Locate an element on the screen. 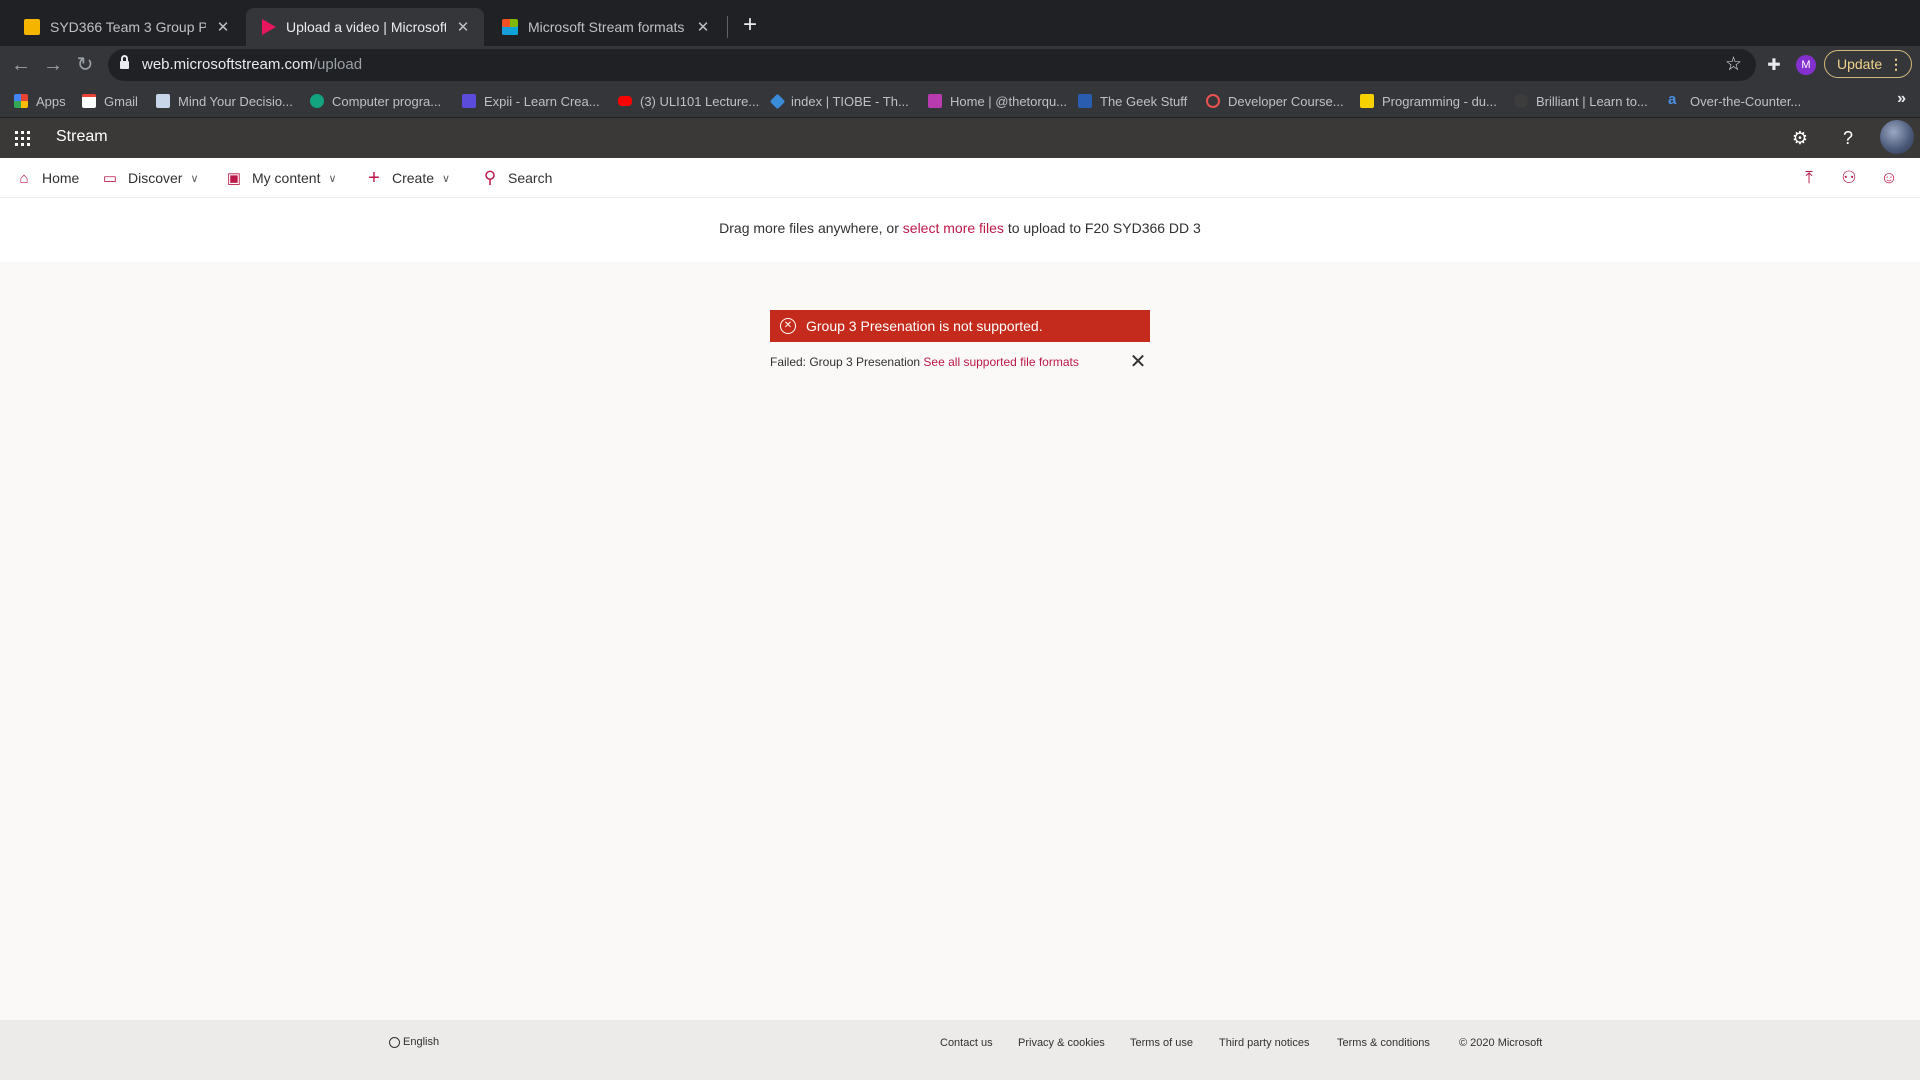 The image size is (1920, 1080). update-button: Update ⋮ is located at coordinates (1868, 64).